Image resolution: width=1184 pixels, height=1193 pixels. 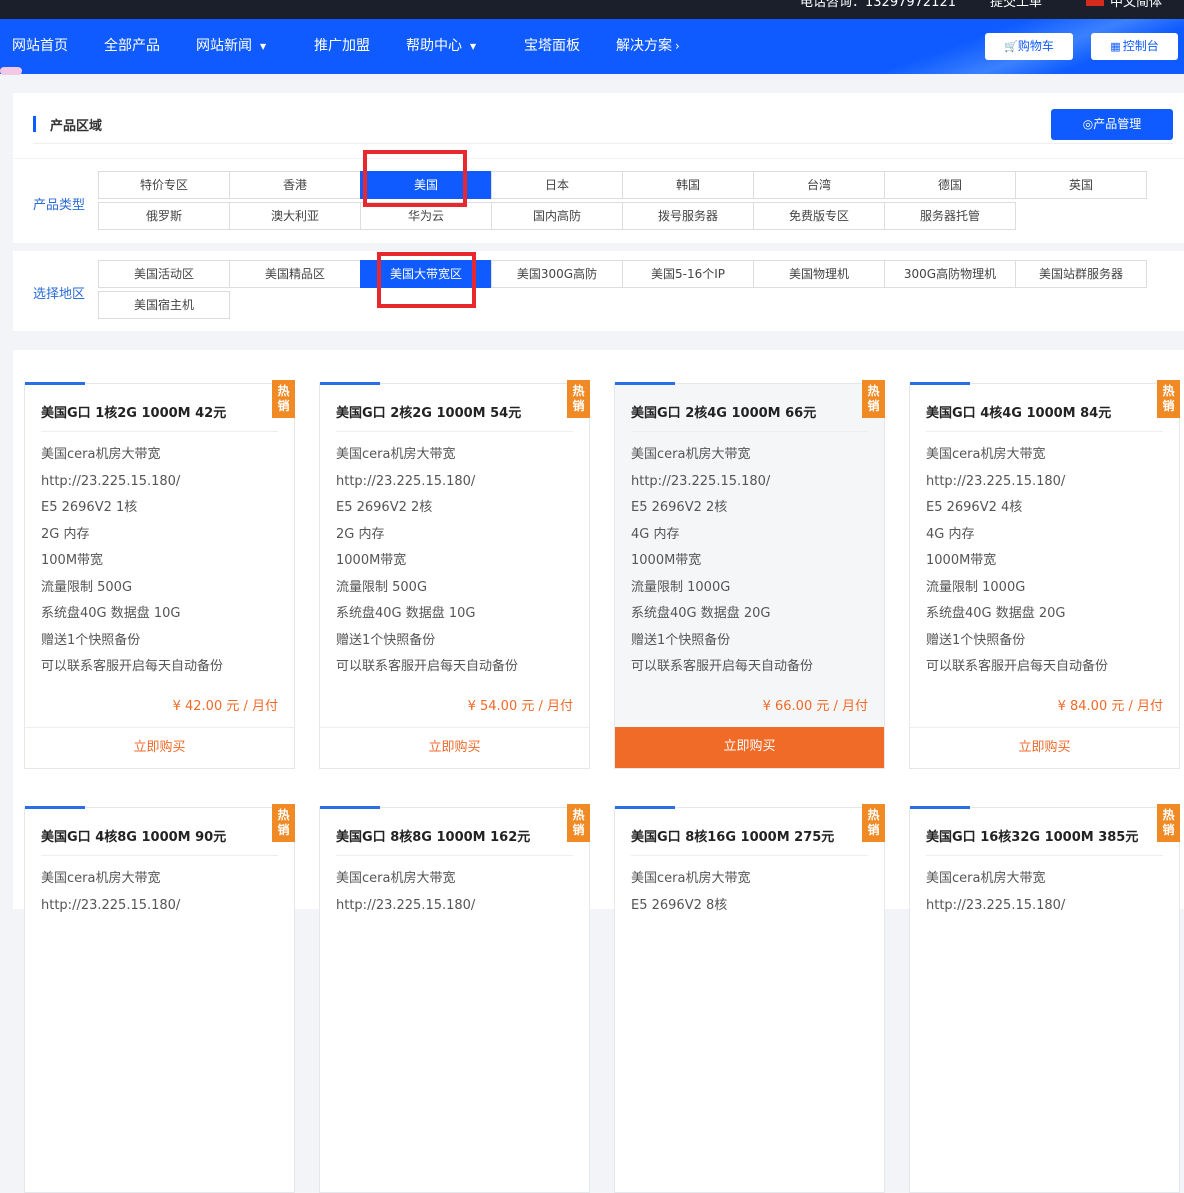 What do you see at coordinates (133, 835) in the screenshot?
I see `product-title: 美国G口 4核8G 1000M 90元` at bounding box center [133, 835].